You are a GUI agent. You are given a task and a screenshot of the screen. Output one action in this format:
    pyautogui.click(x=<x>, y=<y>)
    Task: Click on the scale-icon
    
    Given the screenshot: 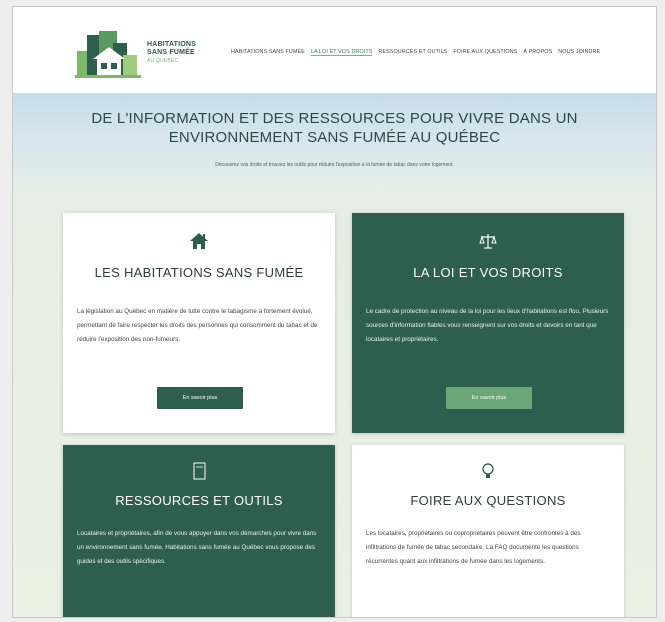 What is the action you would take?
    pyautogui.click(x=488, y=241)
    